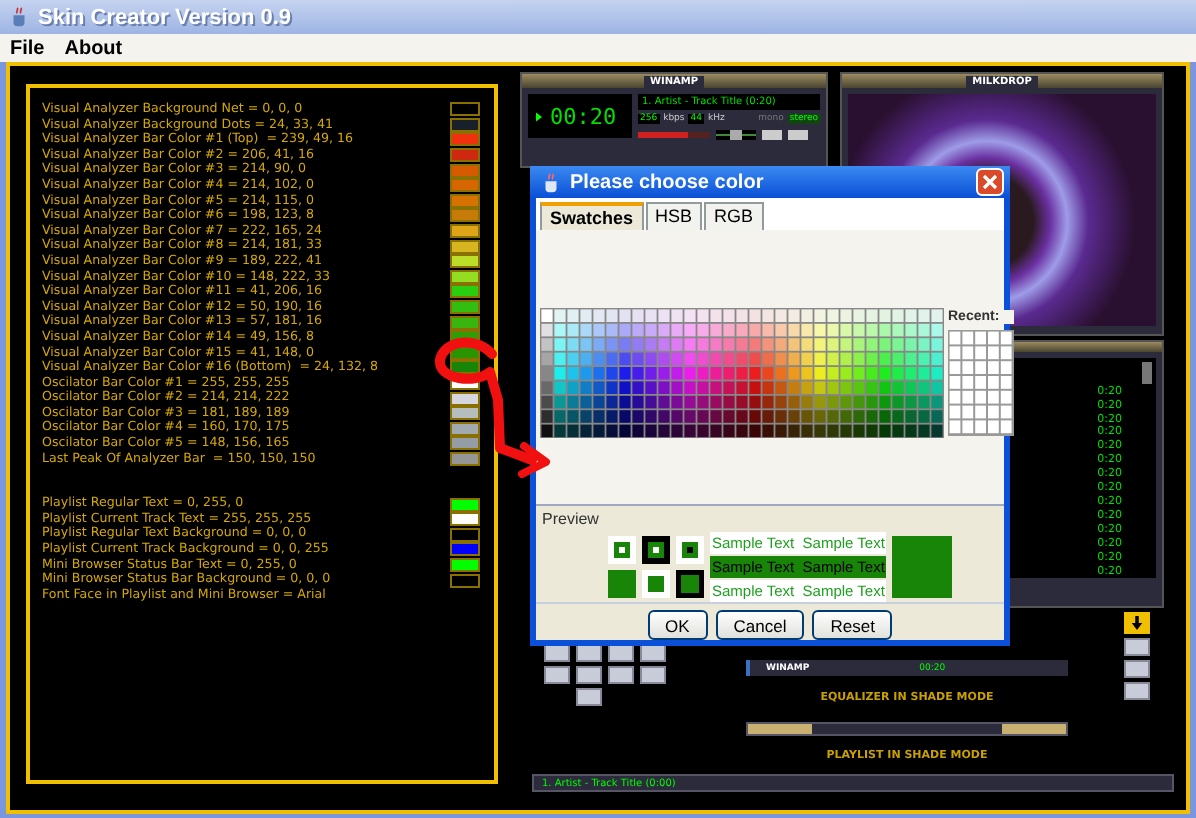  I want to click on tab: Swatches, so click(592, 216).